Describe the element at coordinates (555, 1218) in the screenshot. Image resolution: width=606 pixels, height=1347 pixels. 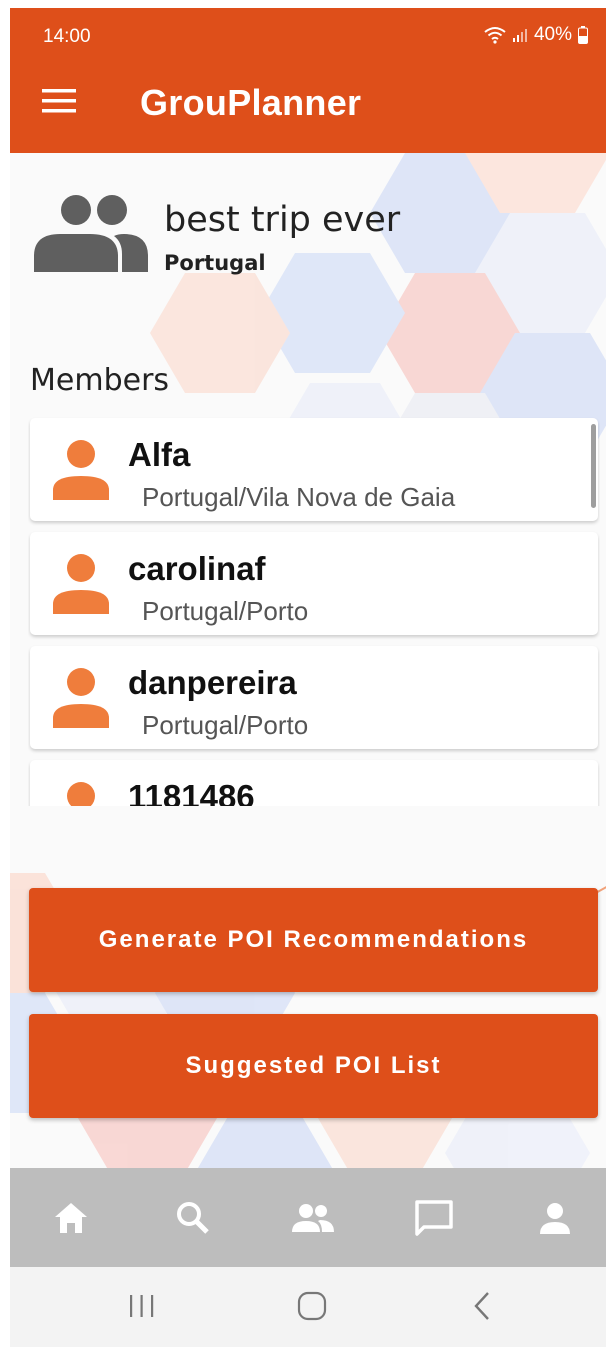
I see `profile-icon` at that location.